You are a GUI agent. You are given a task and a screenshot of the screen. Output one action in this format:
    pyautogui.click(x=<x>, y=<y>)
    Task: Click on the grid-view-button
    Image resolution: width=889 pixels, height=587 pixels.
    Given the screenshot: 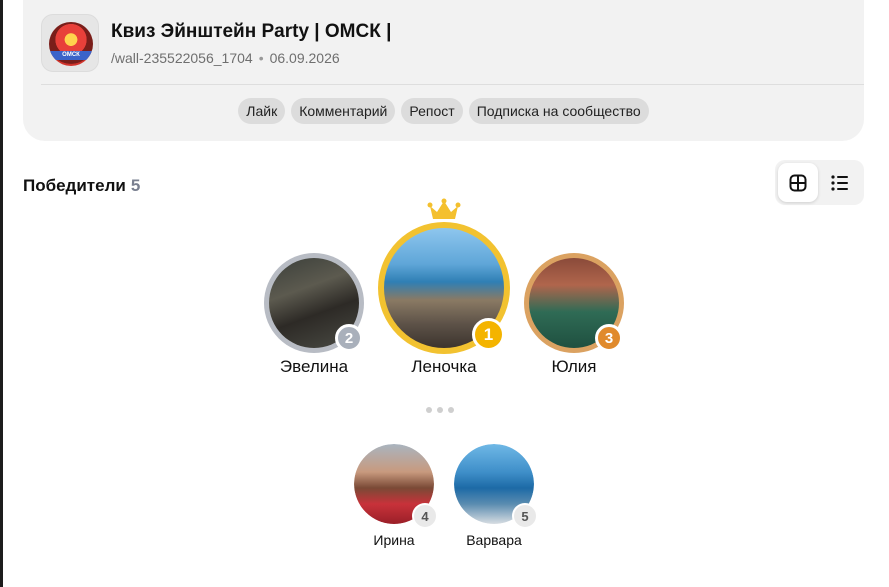 What is the action you would take?
    pyautogui.click(x=798, y=182)
    